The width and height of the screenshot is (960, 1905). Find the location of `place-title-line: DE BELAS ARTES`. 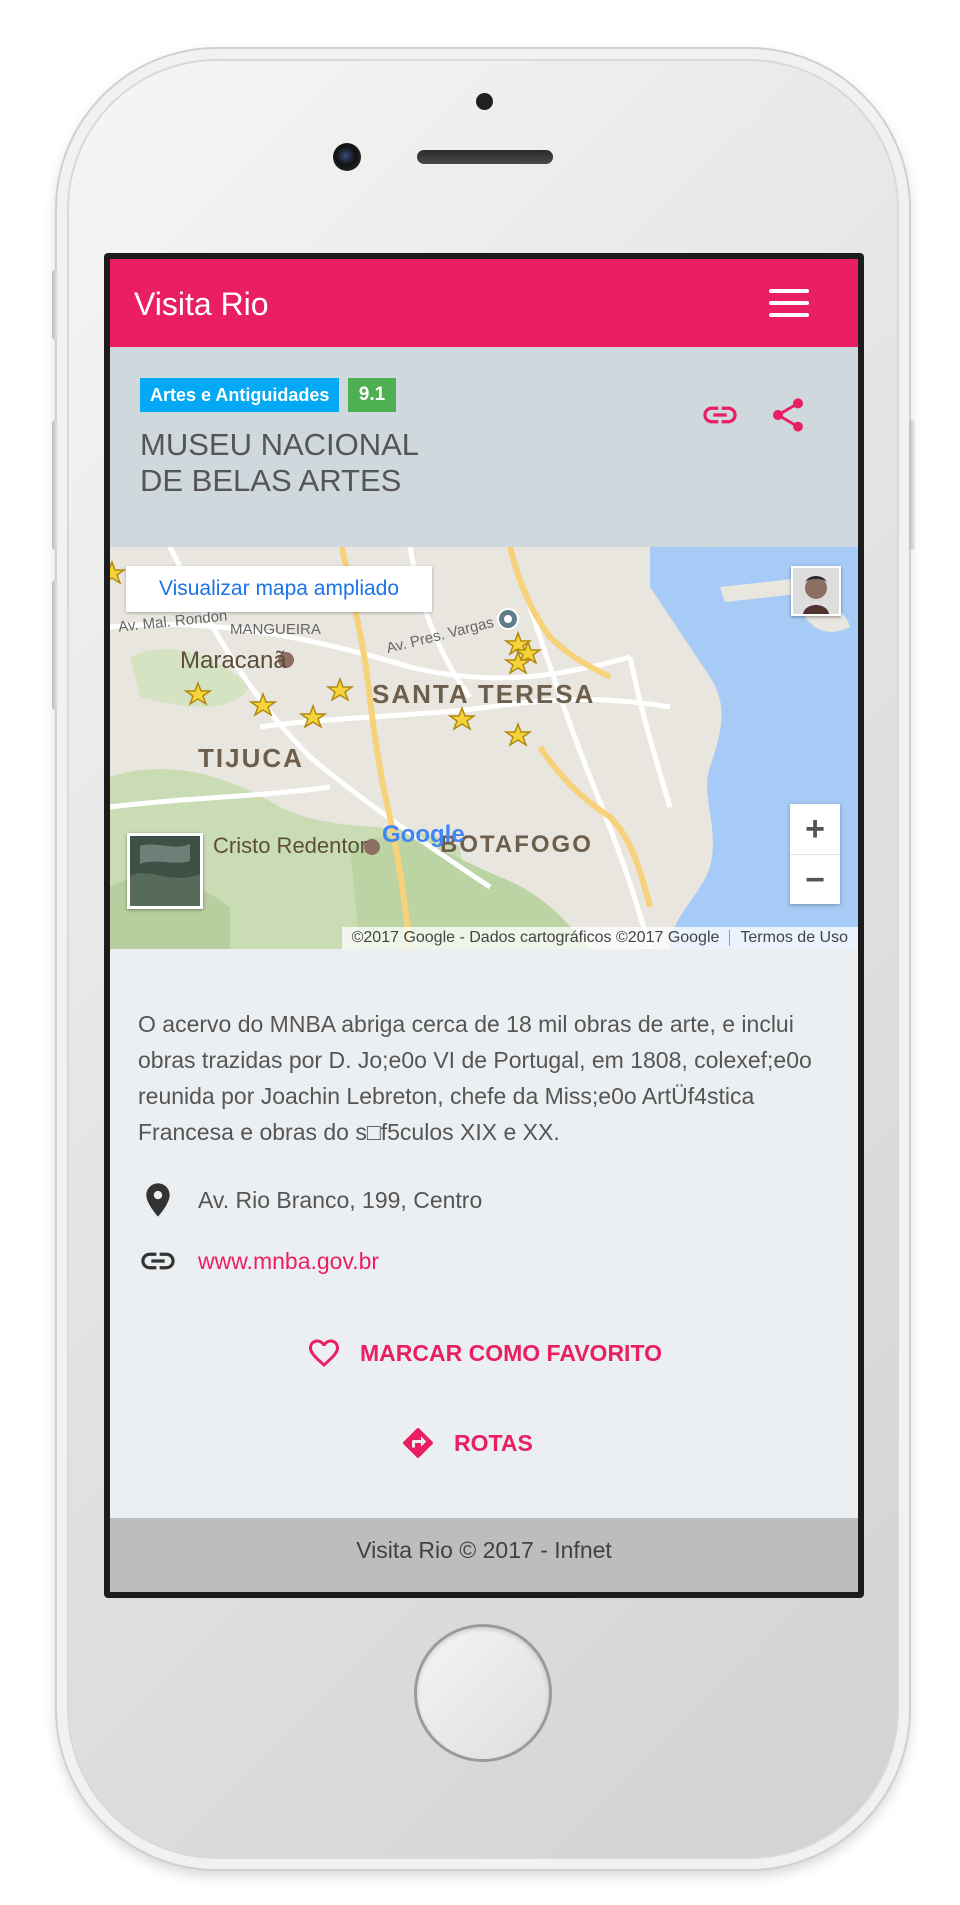

place-title-line: DE BELAS ARTES is located at coordinates (271, 480).